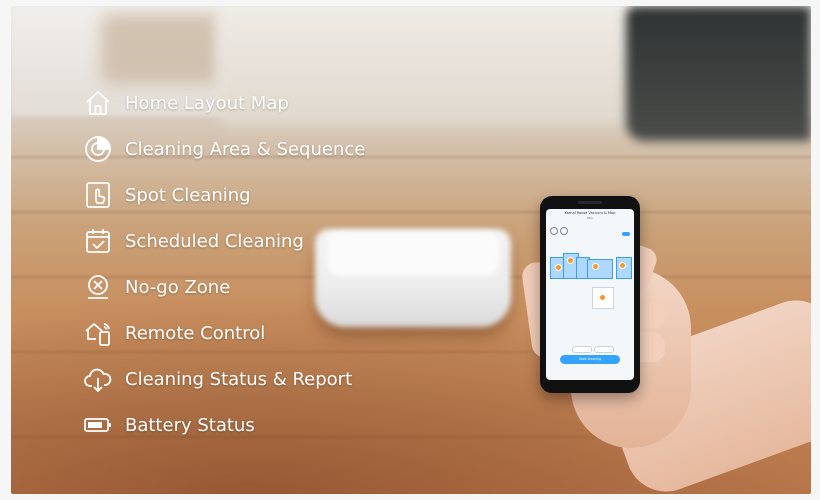 Image resolution: width=820 pixels, height=500 pixels. What do you see at coordinates (98, 103) in the screenshot?
I see `home-icon` at bounding box center [98, 103].